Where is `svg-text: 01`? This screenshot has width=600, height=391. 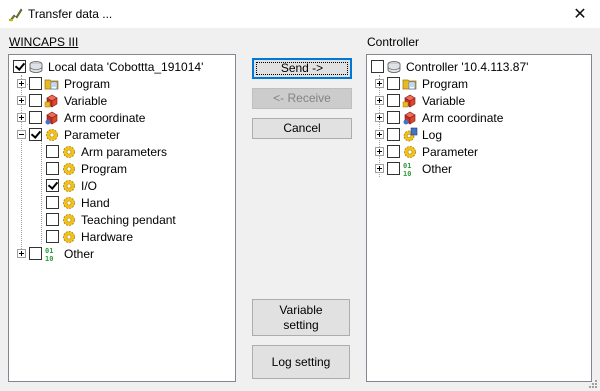
svg-text: 01 is located at coordinates (407, 166).